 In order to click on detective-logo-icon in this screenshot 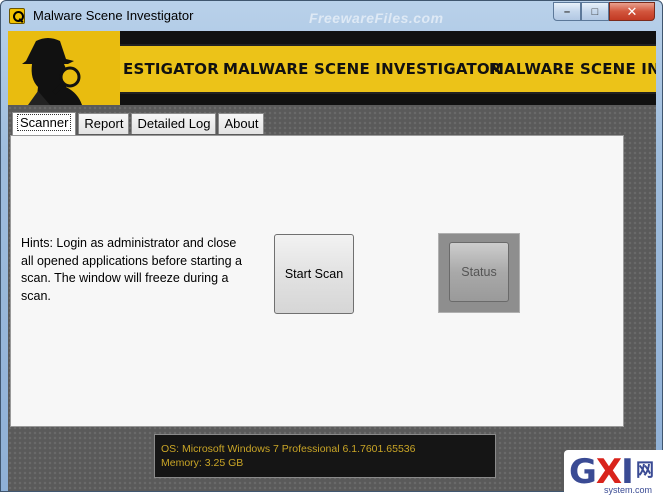, I will do `click(64, 68)`.